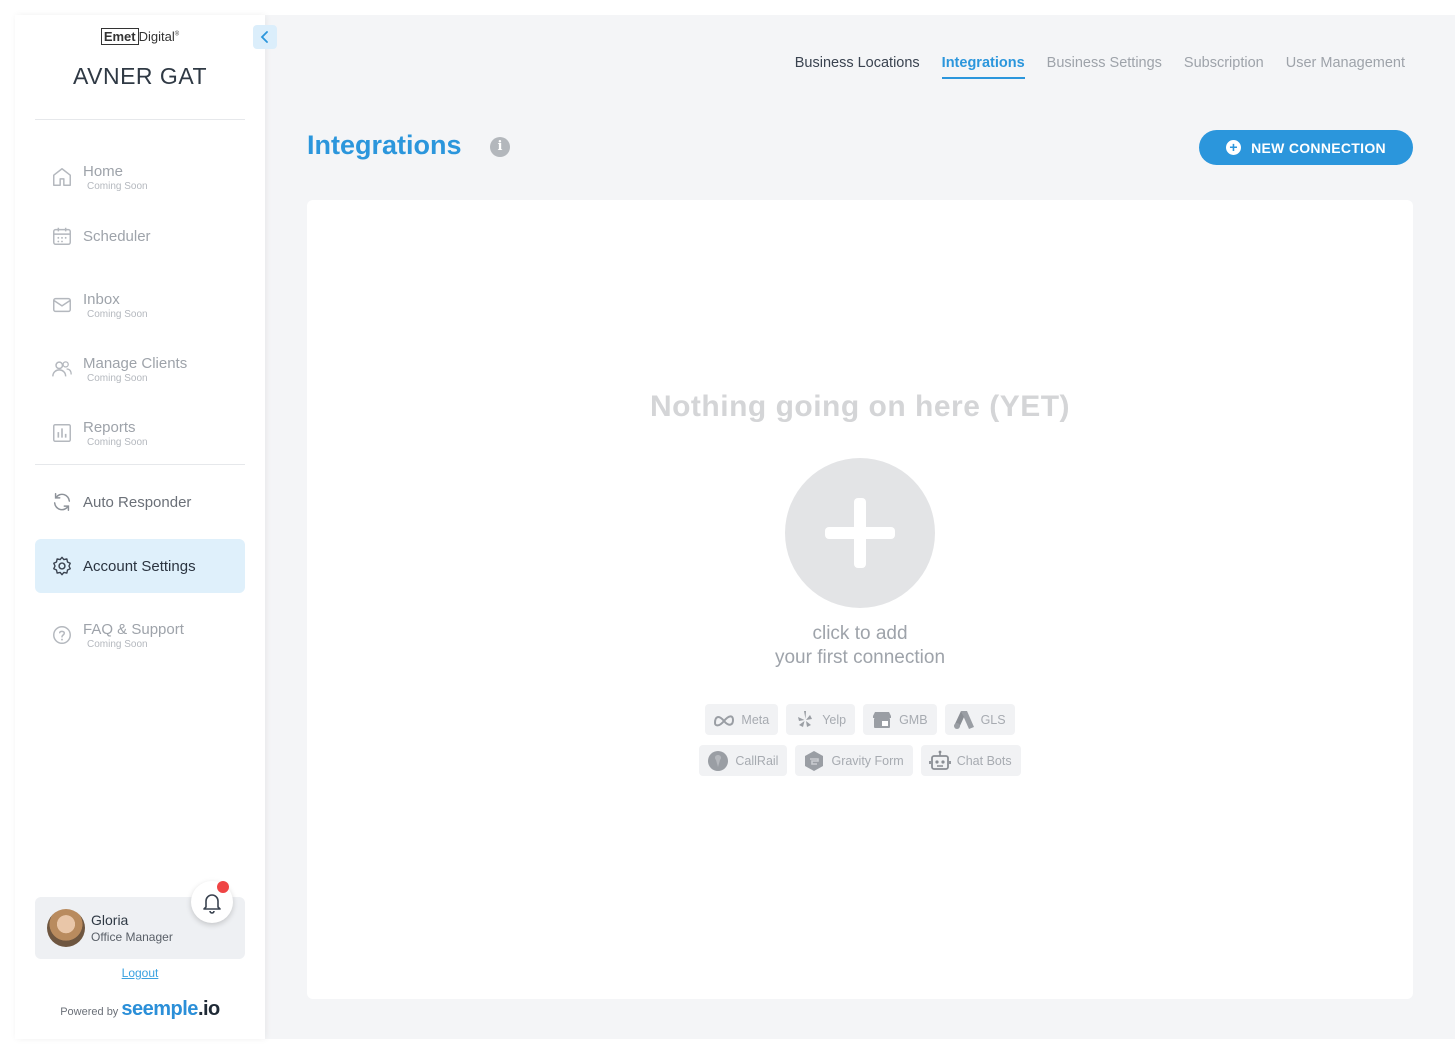 This screenshot has height=1054, width=1455. What do you see at coordinates (140, 973) in the screenshot?
I see `logout-link: Logout` at bounding box center [140, 973].